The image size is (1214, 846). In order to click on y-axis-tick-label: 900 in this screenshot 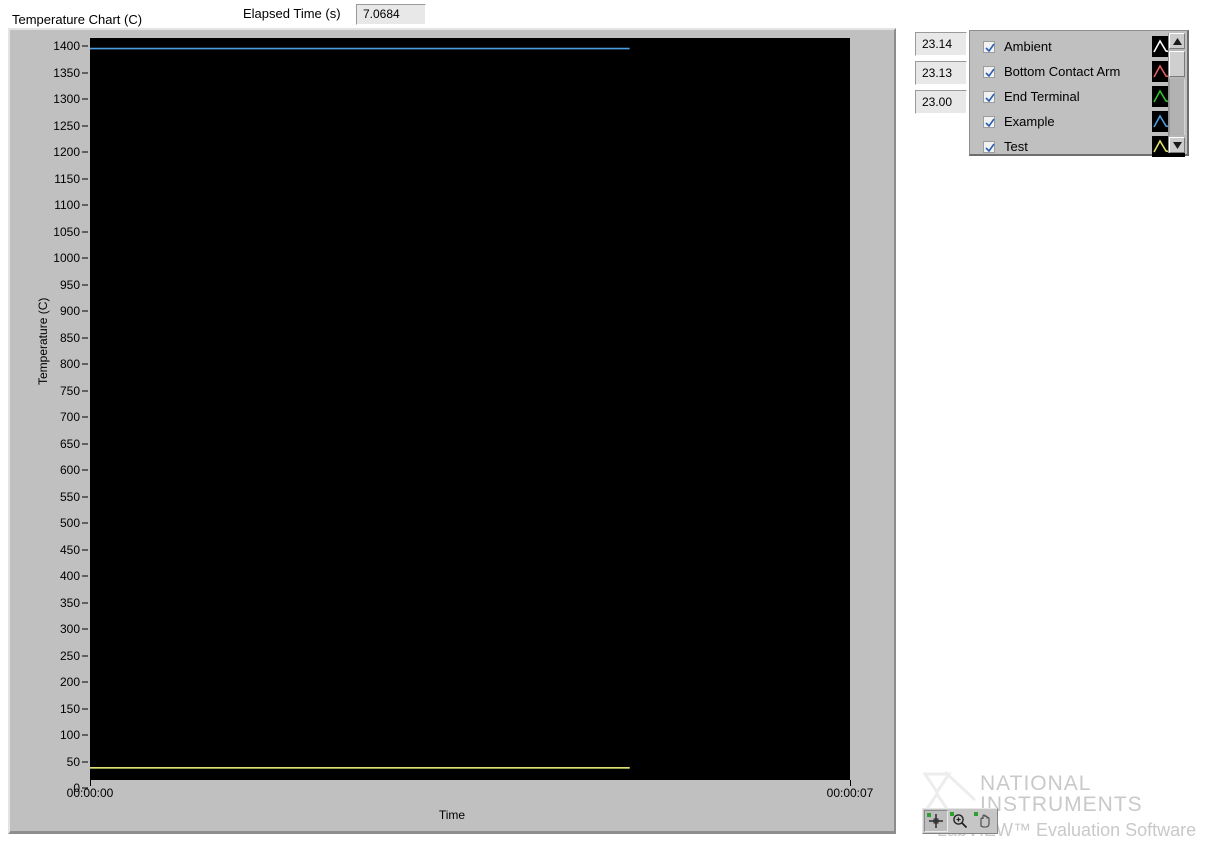, I will do `click(69, 311)`.